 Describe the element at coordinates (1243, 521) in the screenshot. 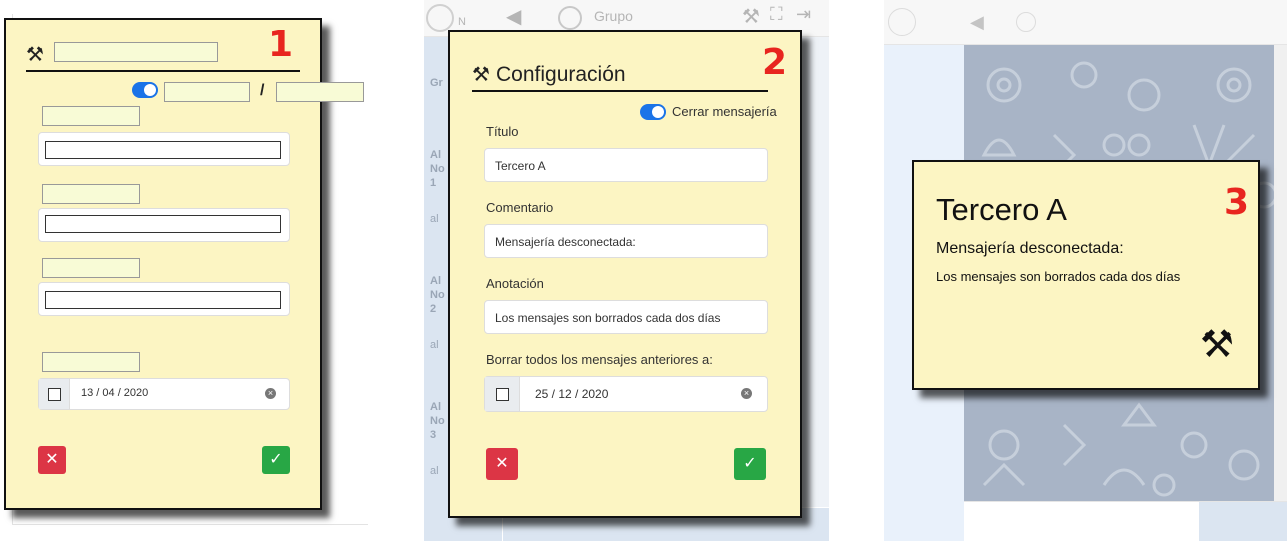

I see `input-action-area` at that location.